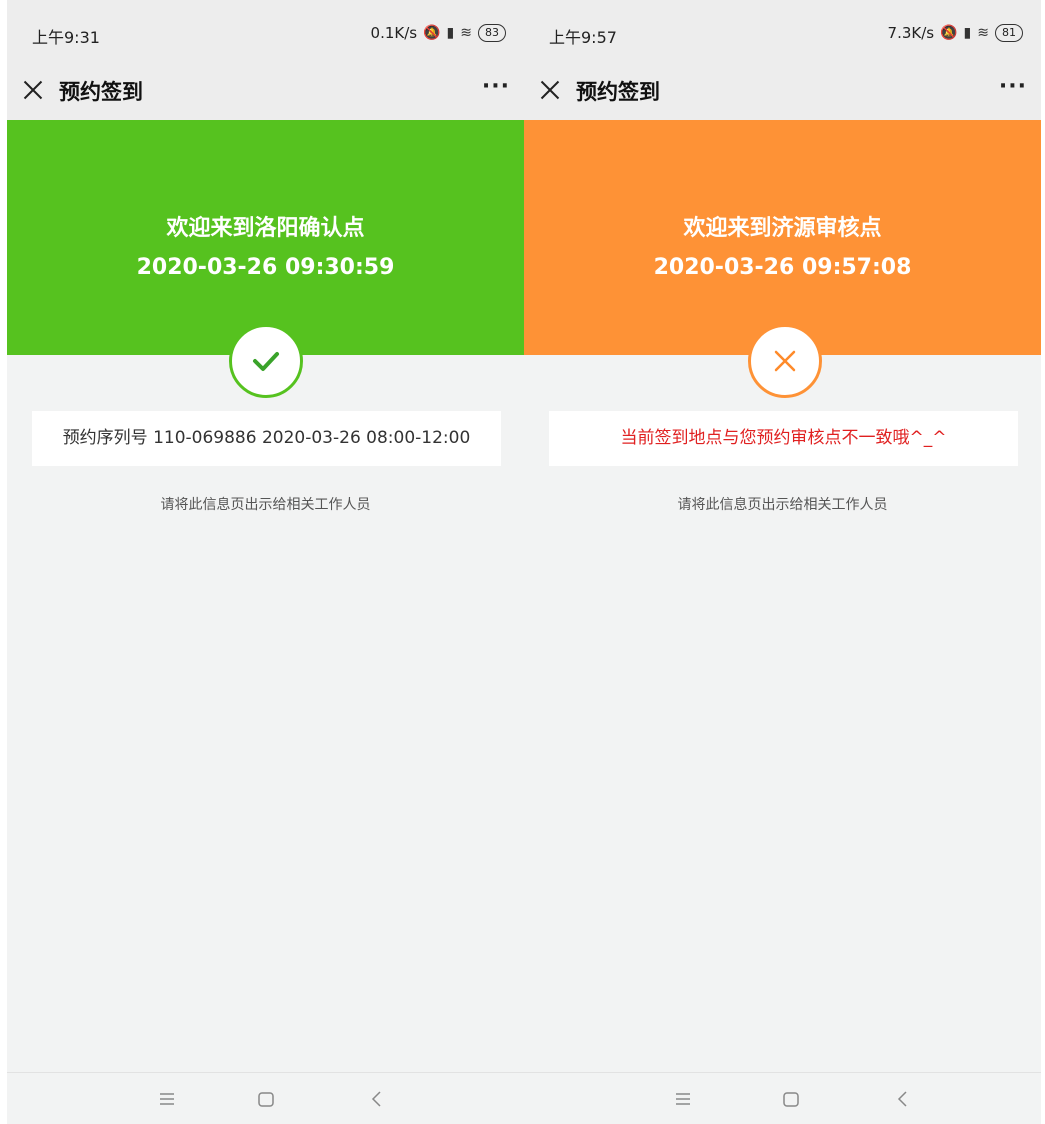 The width and height of the screenshot is (1045, 1124). I want to click on welcome-banner: 欢迎来到济源审核点 2020-03-26 09:57:08, so click(782, 237).